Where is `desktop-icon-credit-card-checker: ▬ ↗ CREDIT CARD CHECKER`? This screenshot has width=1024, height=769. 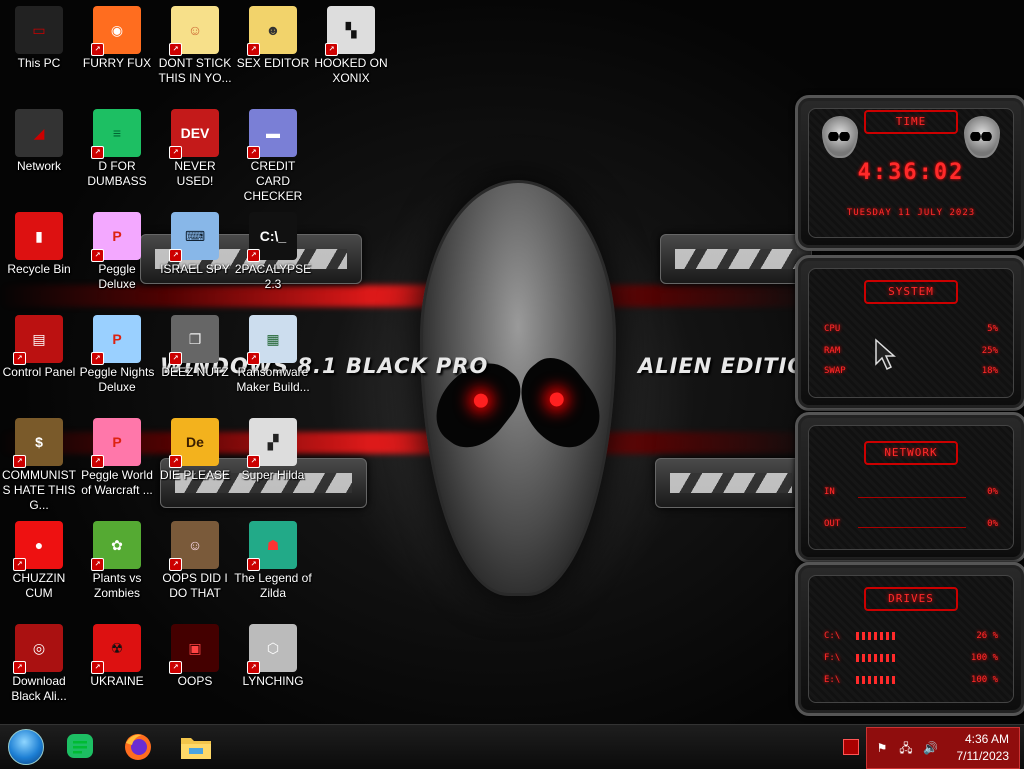 desktop-icon-credit-card-checker: ▬ ↗ CREDIT CARD CHECKER is located at coordinates (273, 154).